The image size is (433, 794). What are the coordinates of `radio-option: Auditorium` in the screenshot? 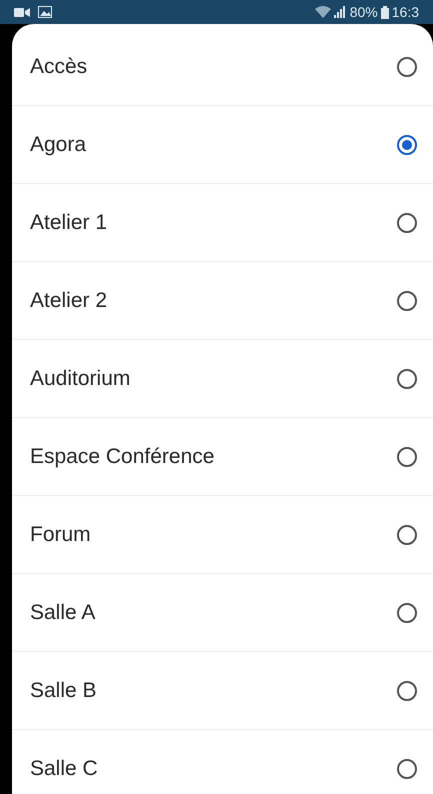 It's located at (222, 379).